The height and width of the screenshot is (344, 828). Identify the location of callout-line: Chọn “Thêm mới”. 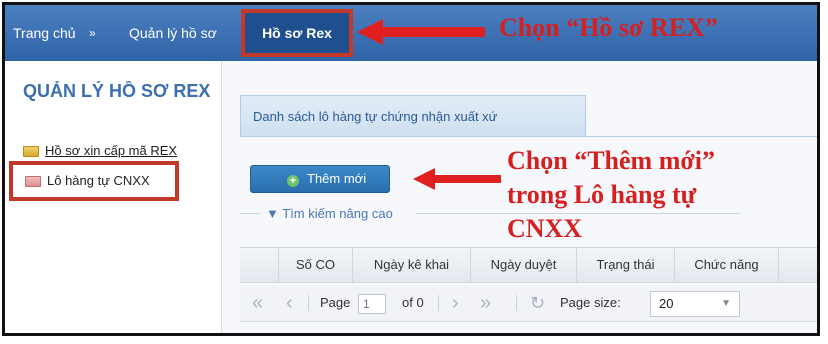
(611, 160).